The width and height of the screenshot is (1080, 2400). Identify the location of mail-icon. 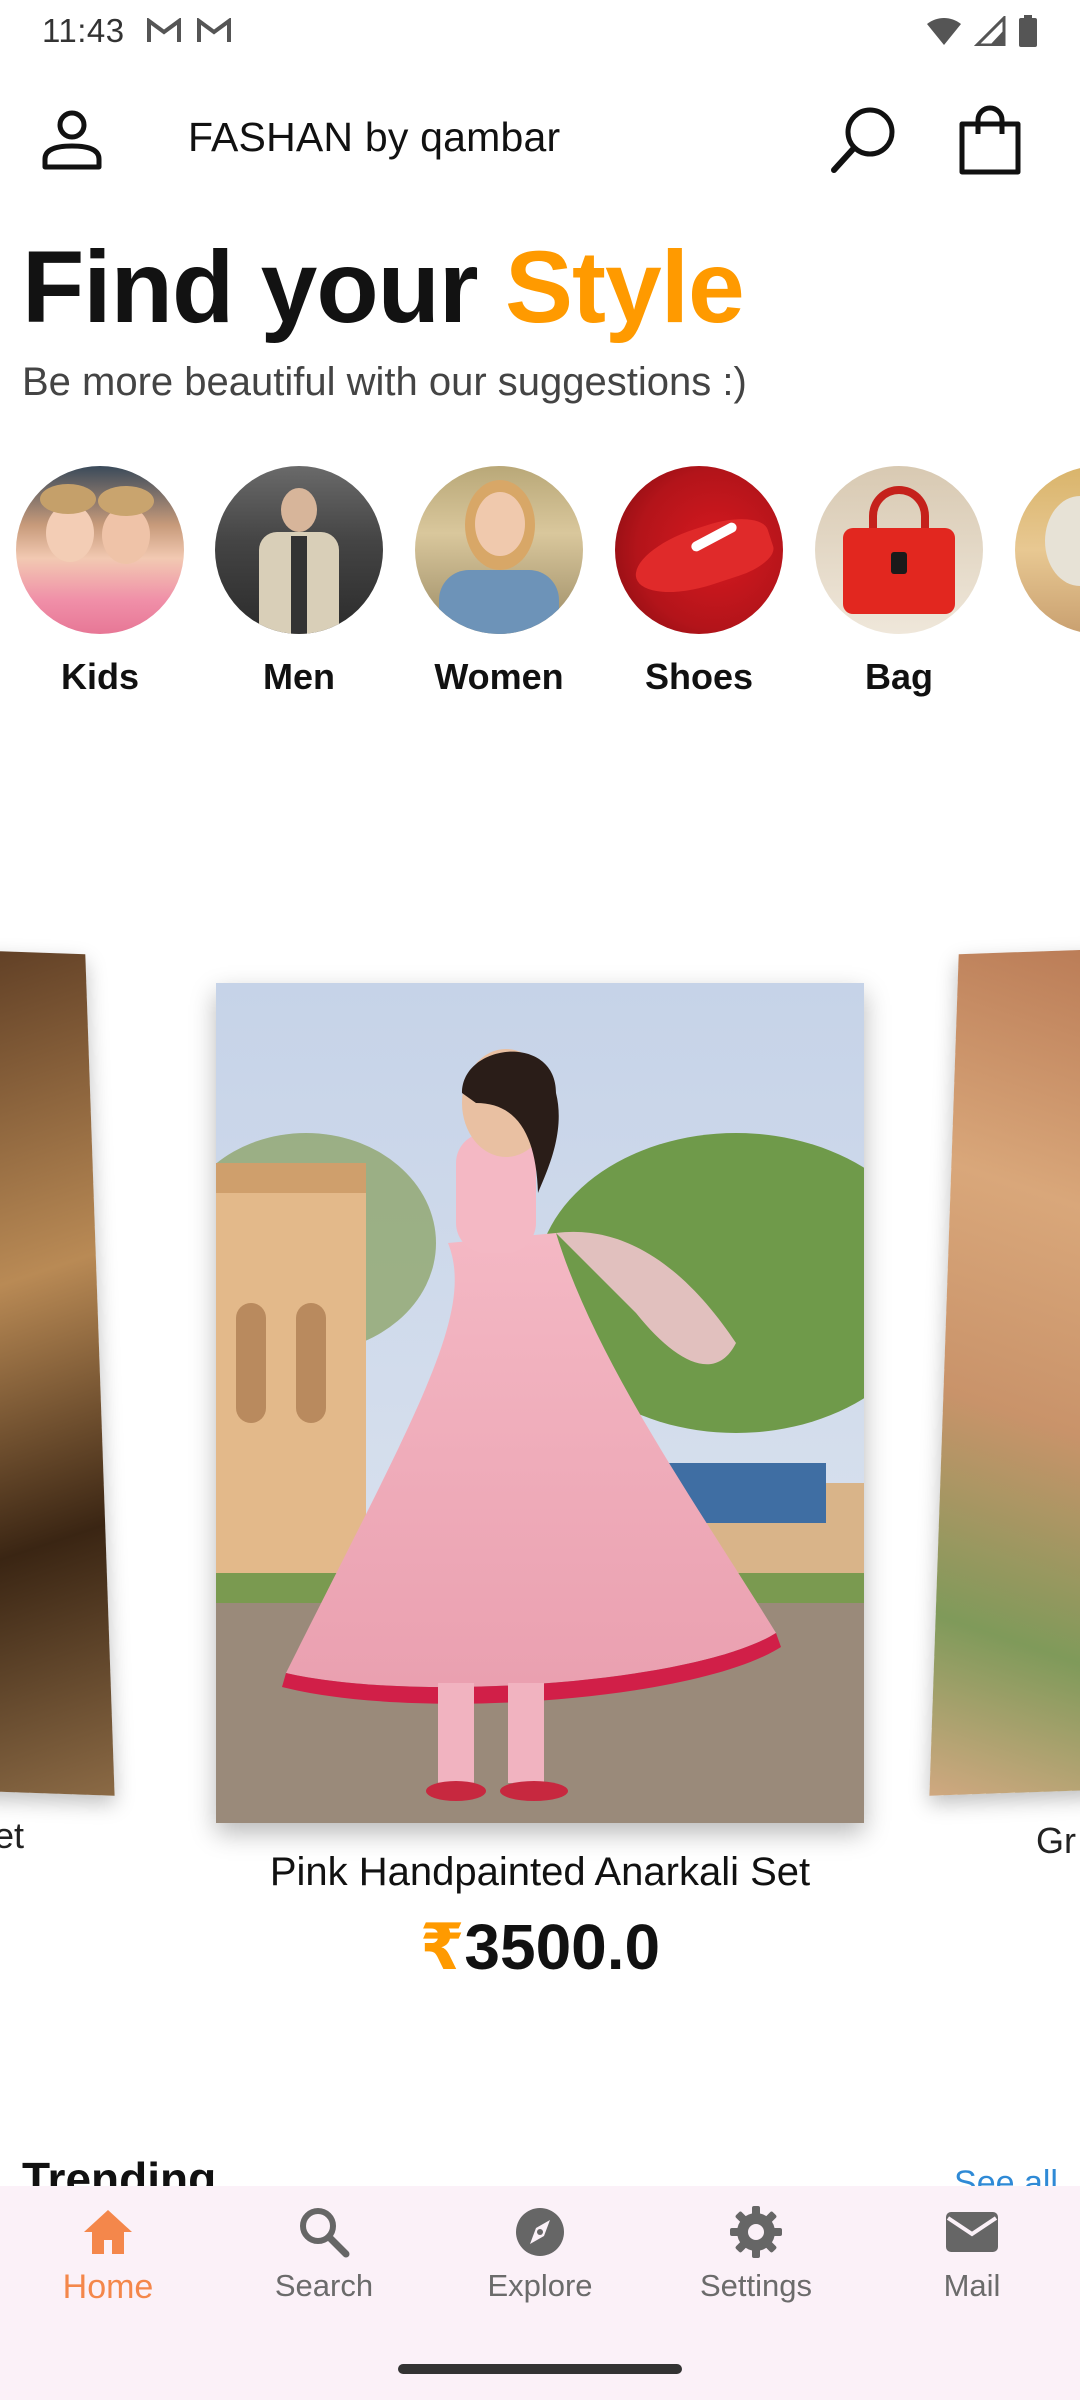
(972, 2232).